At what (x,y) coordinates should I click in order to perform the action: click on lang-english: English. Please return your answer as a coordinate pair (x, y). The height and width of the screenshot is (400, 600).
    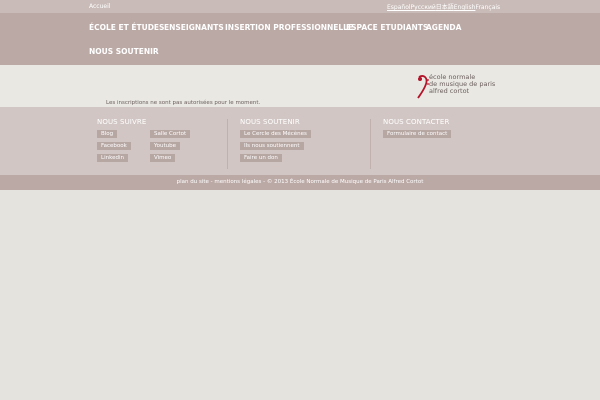
    Looking at the image, I should click on (465, 7).